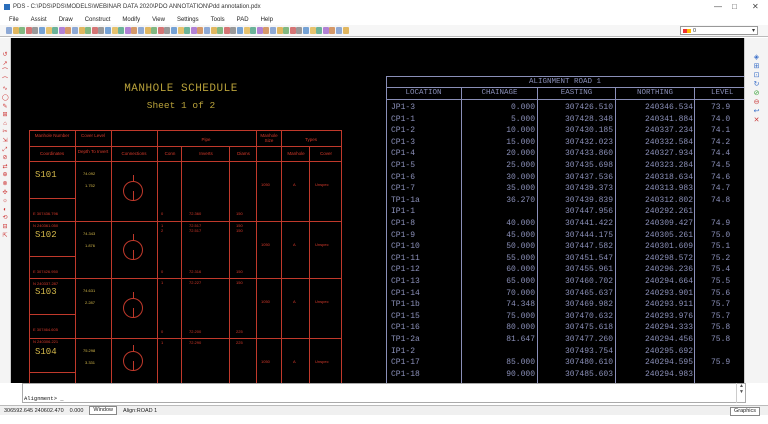  I want to click on drawing-tool-icon: ⊟, so click(5, 227).